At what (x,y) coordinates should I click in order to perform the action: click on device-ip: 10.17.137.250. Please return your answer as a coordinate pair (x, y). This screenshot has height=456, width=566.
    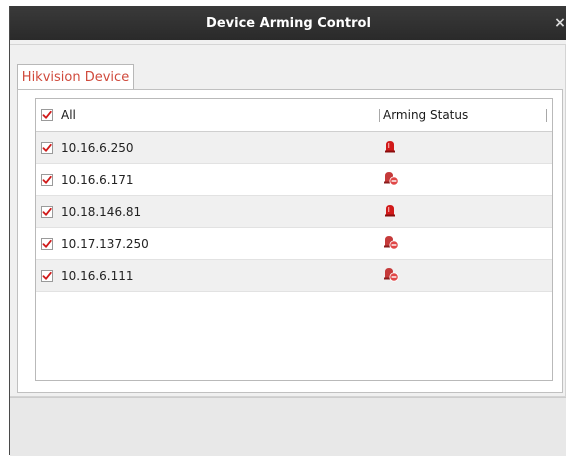
    Looking at the image, I should click on (105, 243).